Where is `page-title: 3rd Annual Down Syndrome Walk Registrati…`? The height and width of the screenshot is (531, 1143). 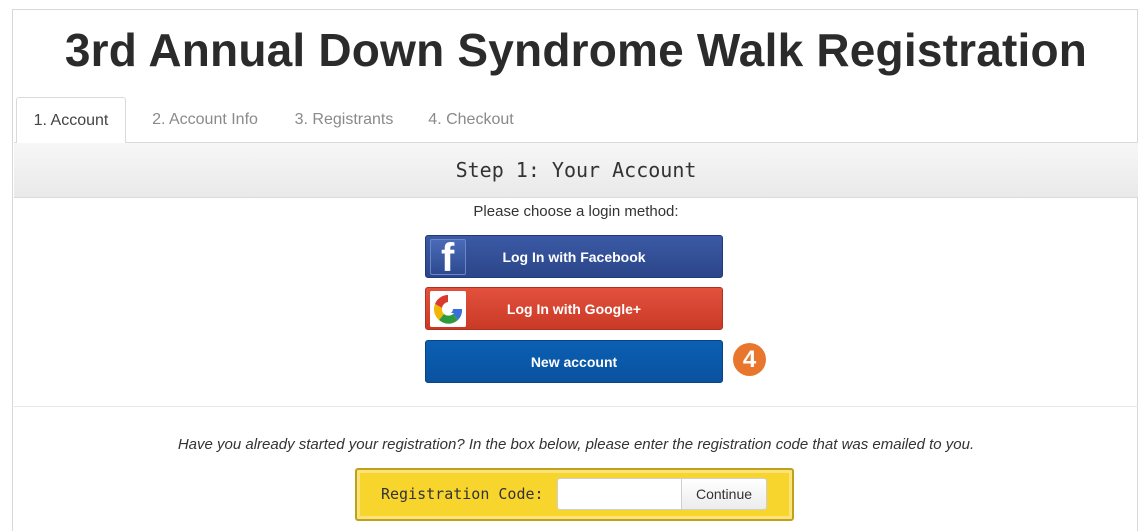 page-title: 3rd Annual Down Syndrome Walk Registrati… is located at coordinates (576, 50).